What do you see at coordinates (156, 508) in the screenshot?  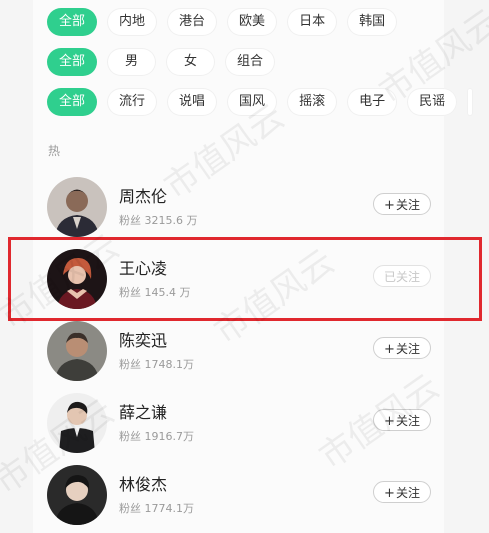 I see `fan-count: 粉丝 1774.1万` at bounding box center [156, 508].